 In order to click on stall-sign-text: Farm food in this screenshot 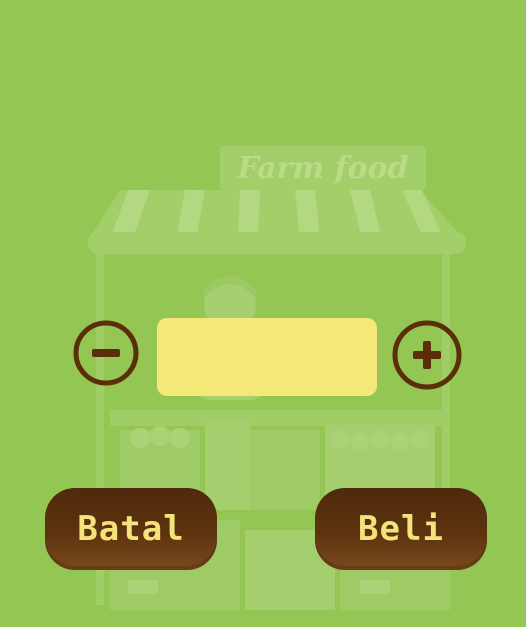, I will do `click(323, 168)`.